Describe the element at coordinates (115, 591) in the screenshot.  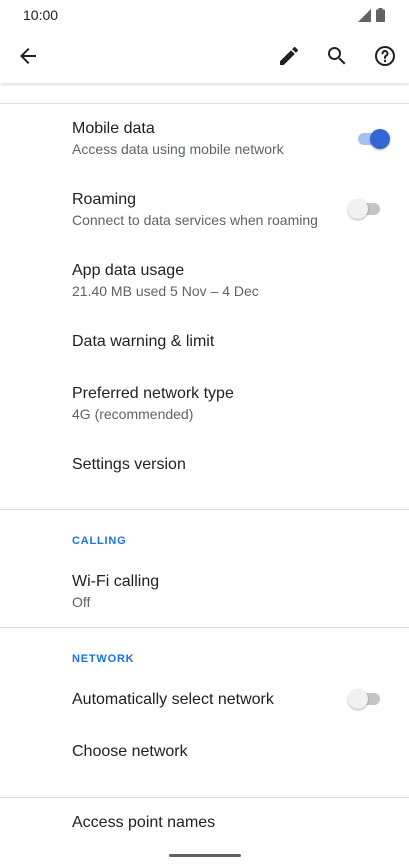
I see `wifi-calling-setting: Wi-Fi calling Off` at that location.